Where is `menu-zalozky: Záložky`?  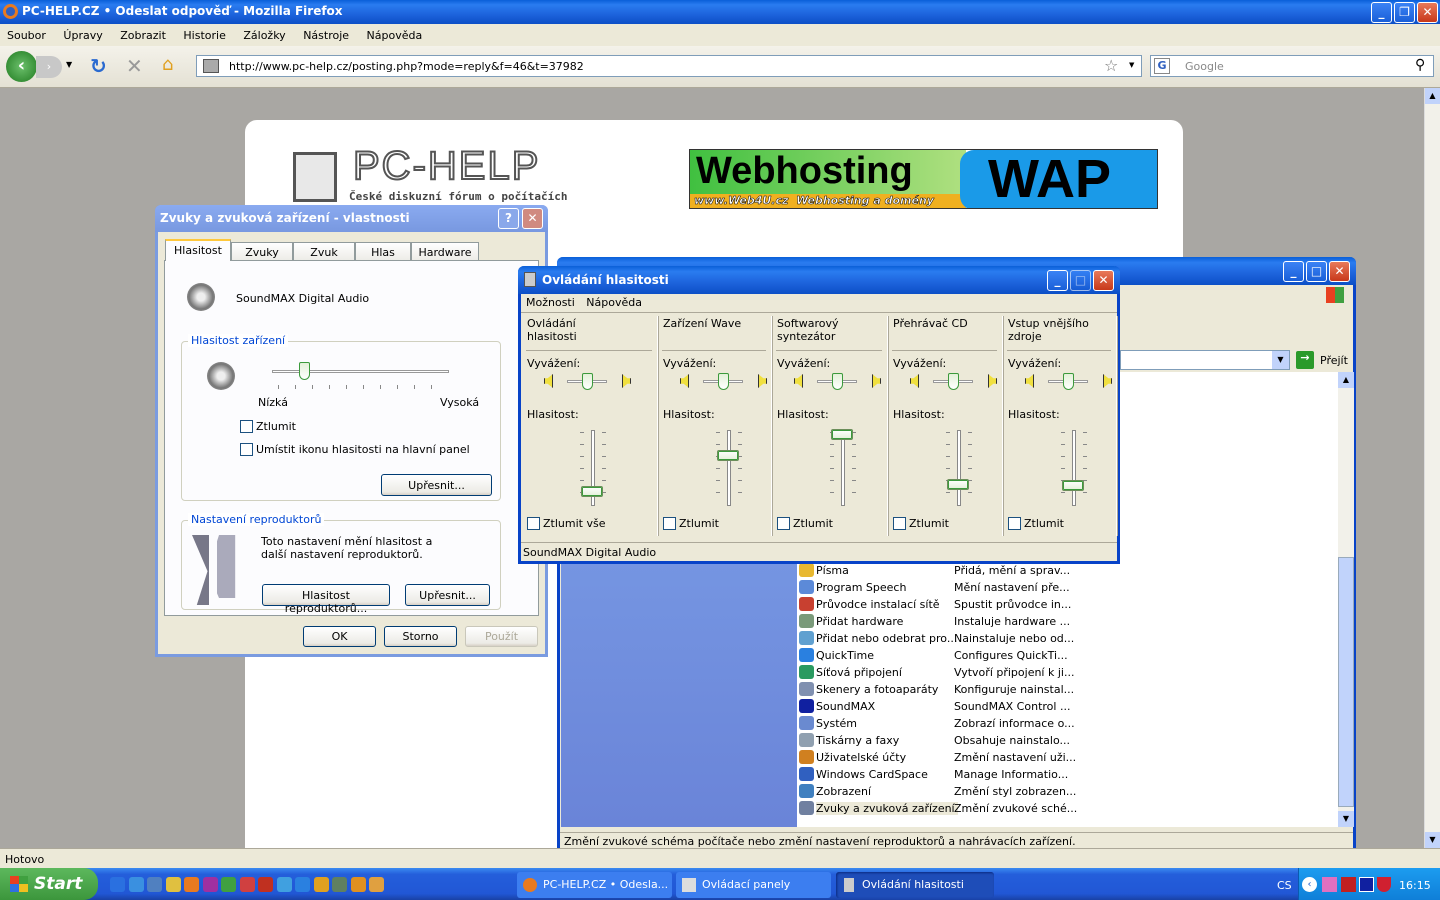 menu-zalozky: Záložky is located at coordinates (264, 35).